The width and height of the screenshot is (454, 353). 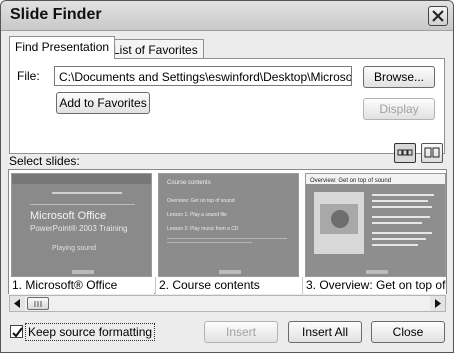 What do you see at coordinates (90, 332) in the screenshot?
I see `keep-source-formatting-label: Keep source formatting` at bounding box center [90, 332].